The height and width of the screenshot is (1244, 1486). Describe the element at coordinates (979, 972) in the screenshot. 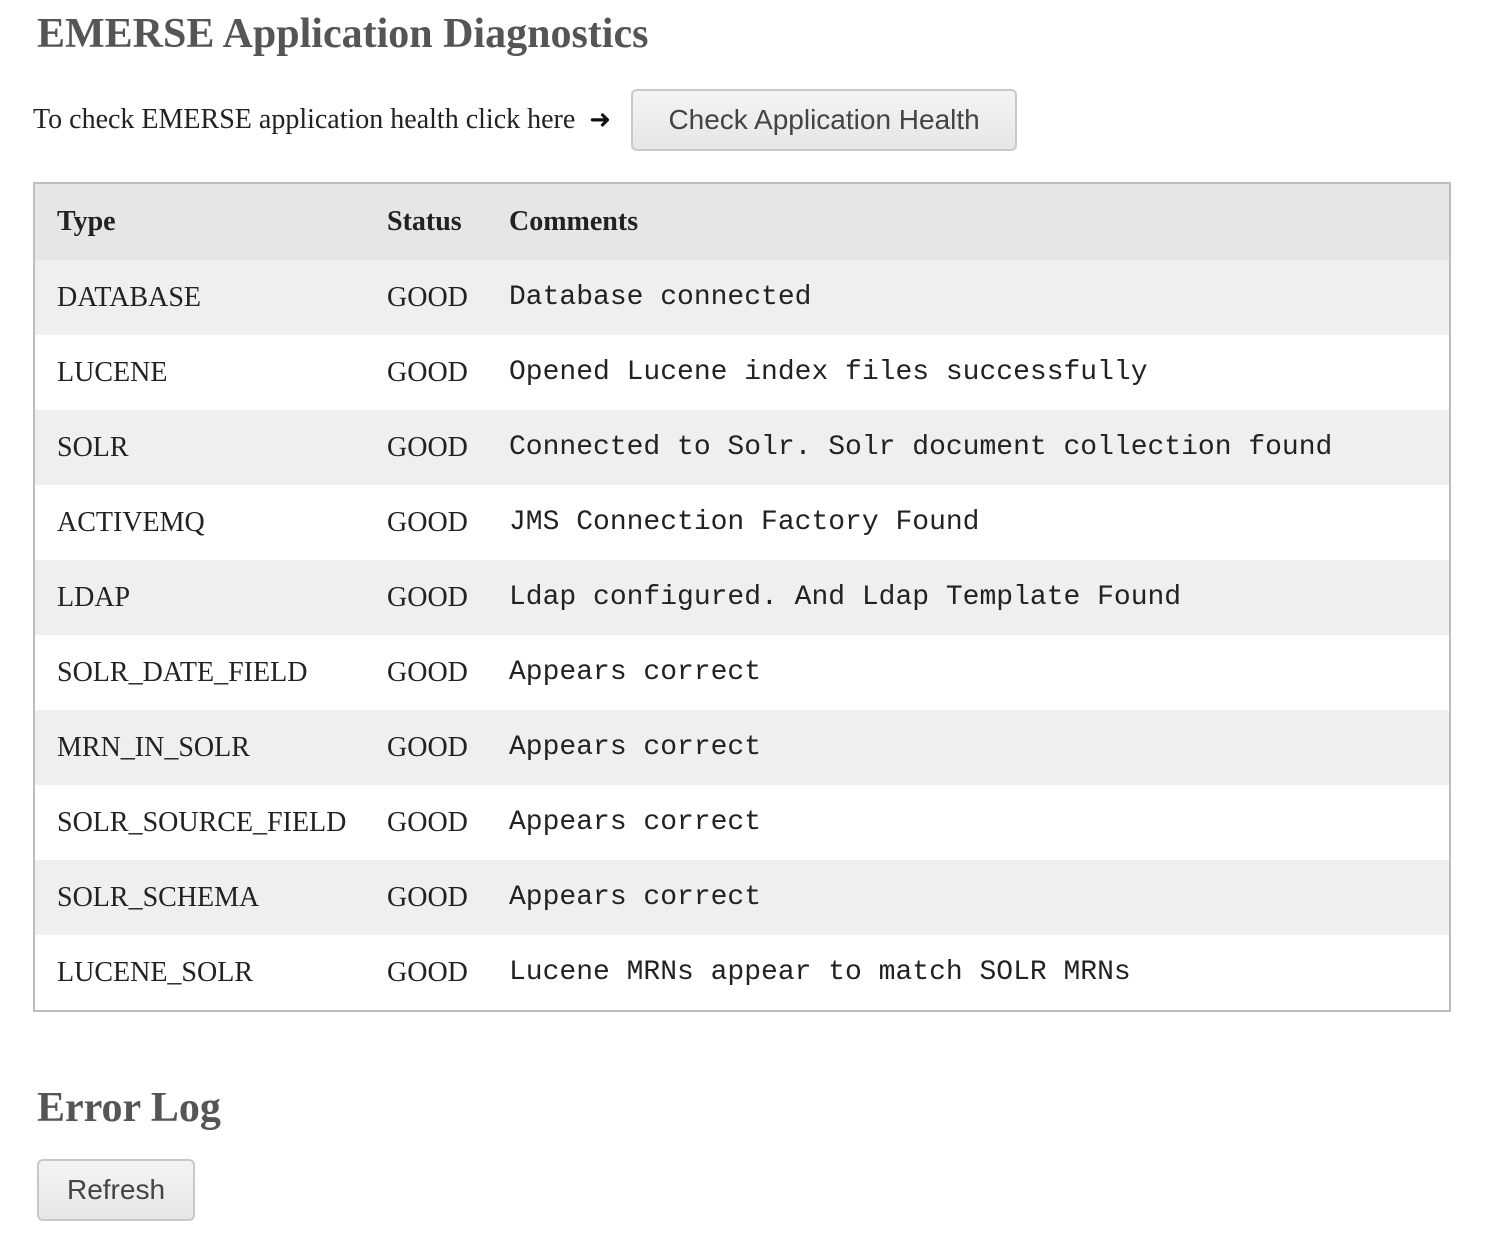

I see `cell-comment: Lucene MRNs appear to match SOLR MRNs` at that location.